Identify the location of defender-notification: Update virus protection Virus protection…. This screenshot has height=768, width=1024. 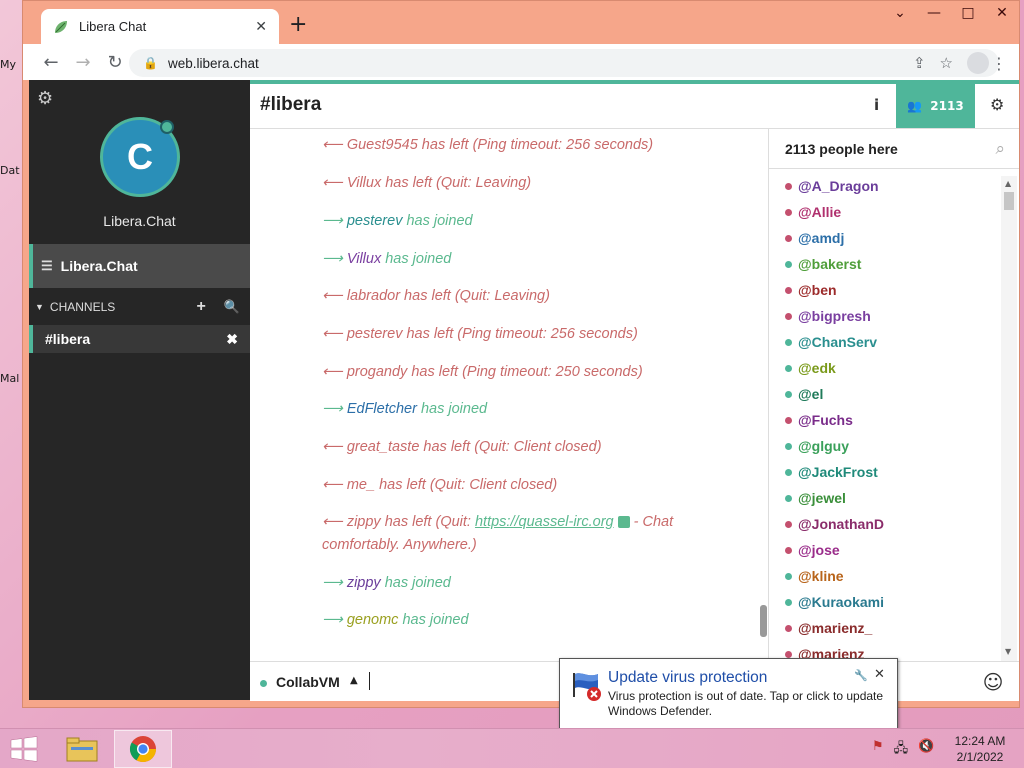
(728, 693).